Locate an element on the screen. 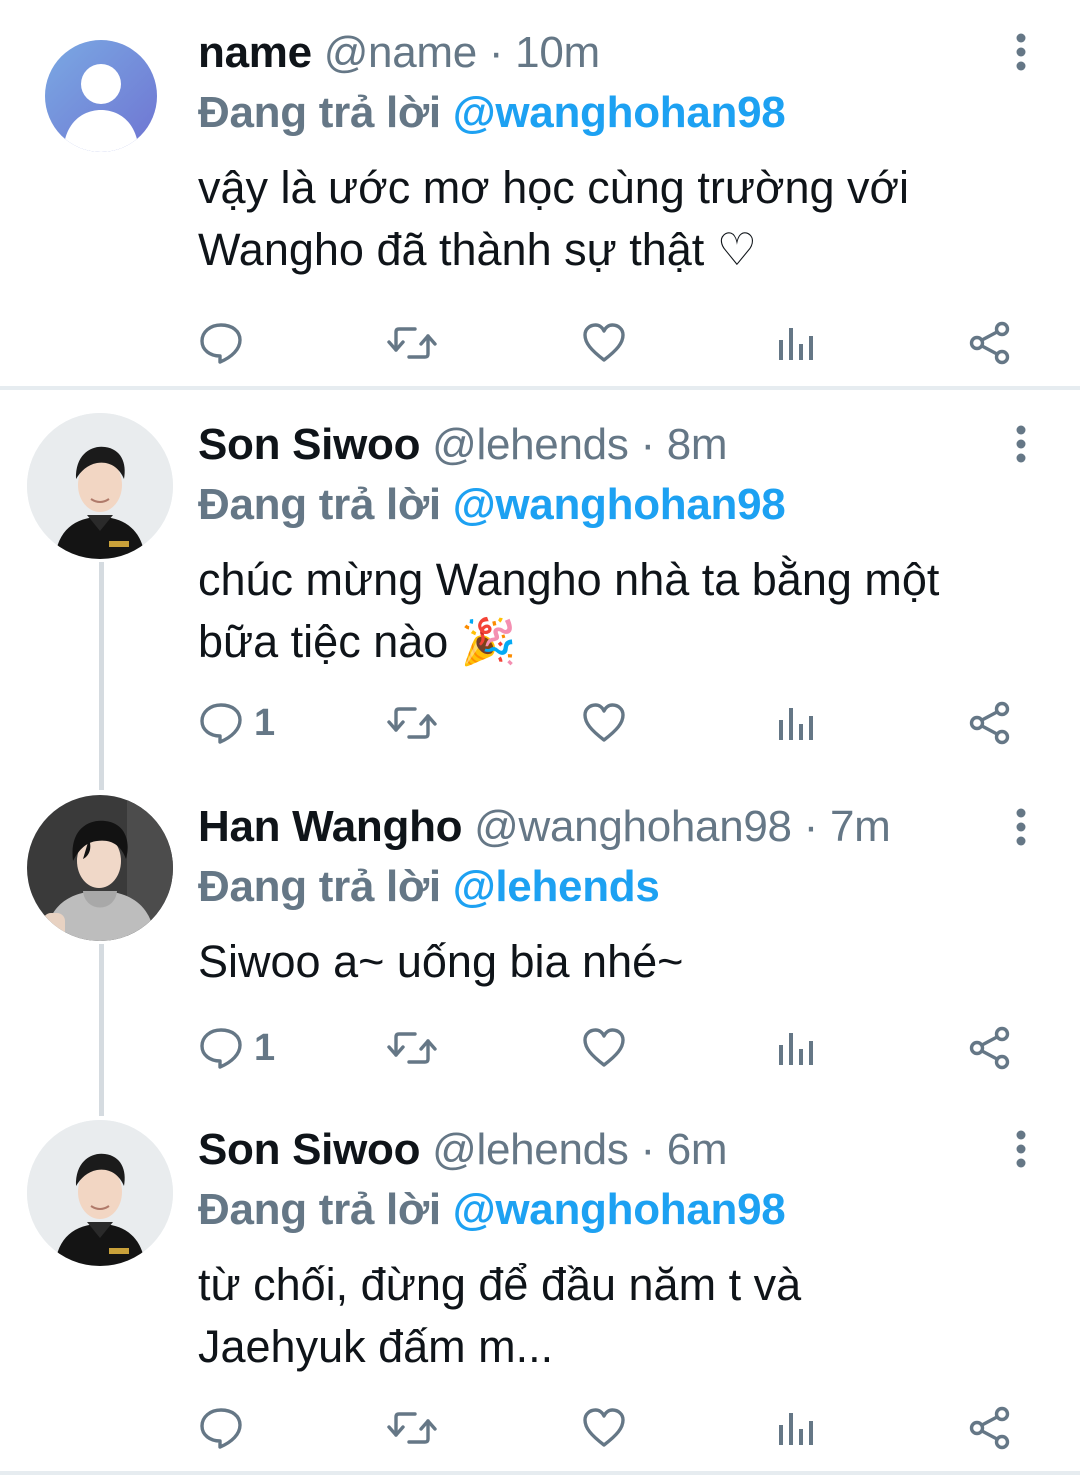 The width and height of the screenshot is (1080, 1475). tweet-header: Han Wangho @wanghohan98 · 7m is located at coordinates (544, 827).